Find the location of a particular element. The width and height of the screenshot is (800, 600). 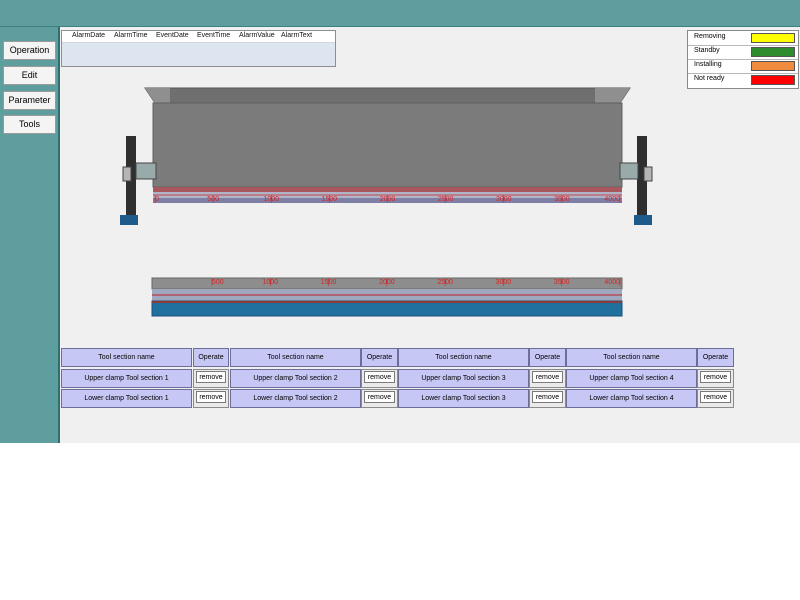

nav-parameter-button: Parameter is located at coordinates (29, 100).